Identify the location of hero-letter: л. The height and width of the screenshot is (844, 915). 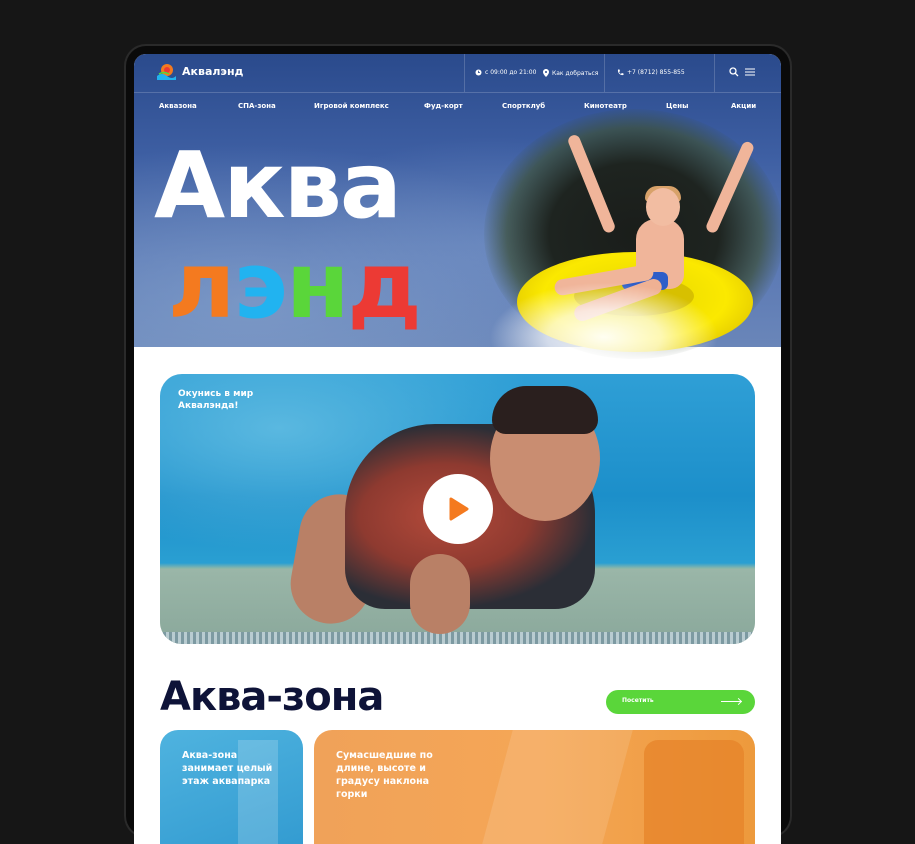
(201, 285).